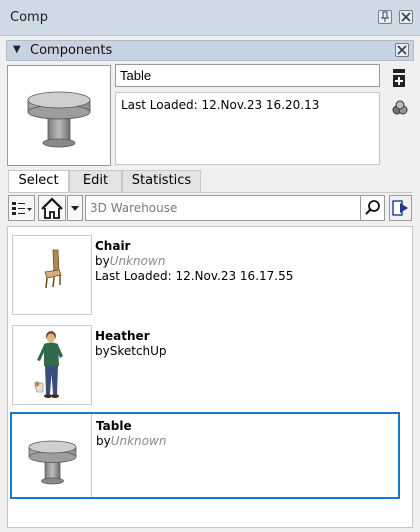  What do you see at coordinates (17, 49) in the screenshot?
I see `collapse-triangle-icon: ▼` at bounding box center [17, 49].